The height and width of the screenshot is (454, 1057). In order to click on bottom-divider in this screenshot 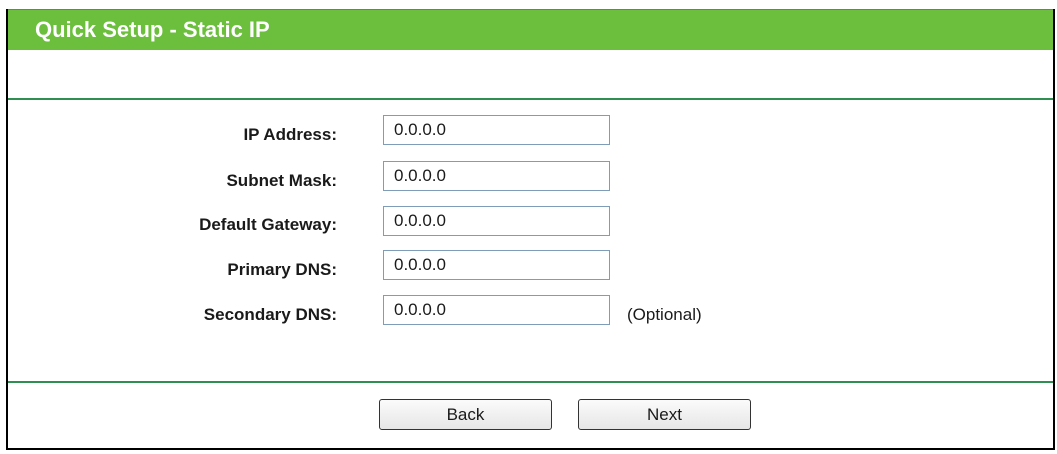, I will do `click(530, 382)`.